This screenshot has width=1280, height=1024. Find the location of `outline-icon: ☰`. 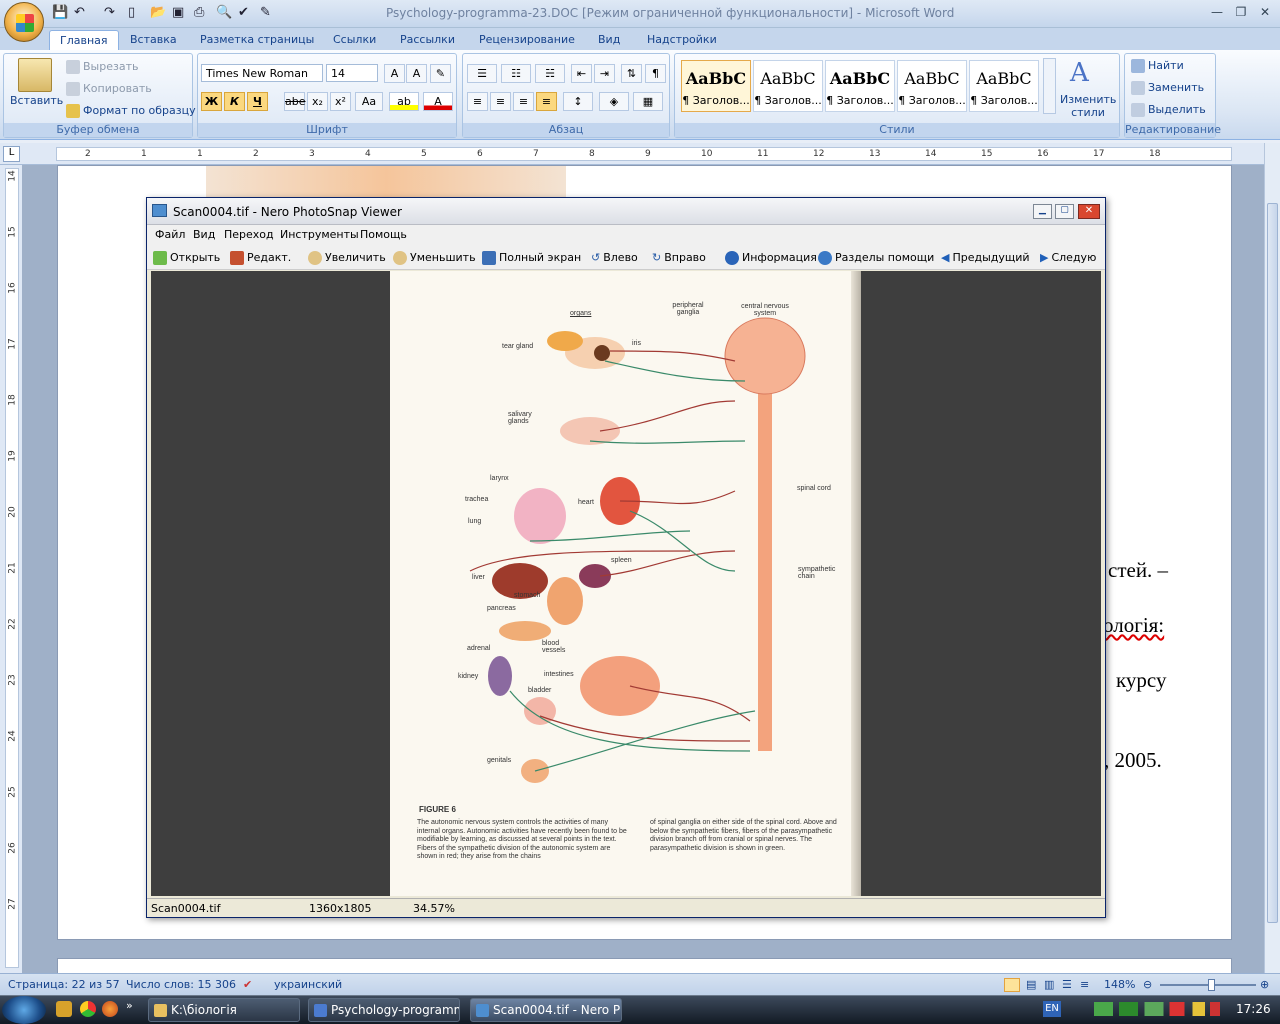

outline-icon: ☰ is located at coordinates (1067, 984).